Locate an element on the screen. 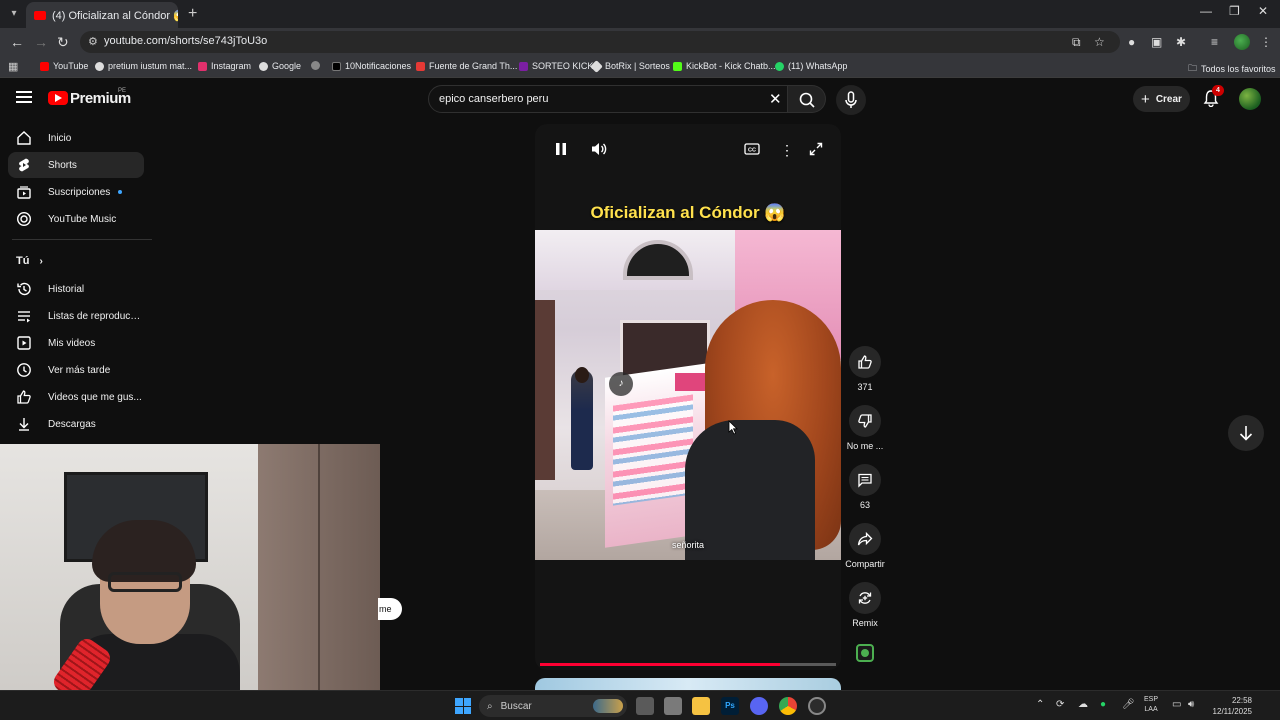 Image resolution: width=1280 pixels, height=720 pixels. site-info-icon: ⚙ is located at coordinates (93, 41).